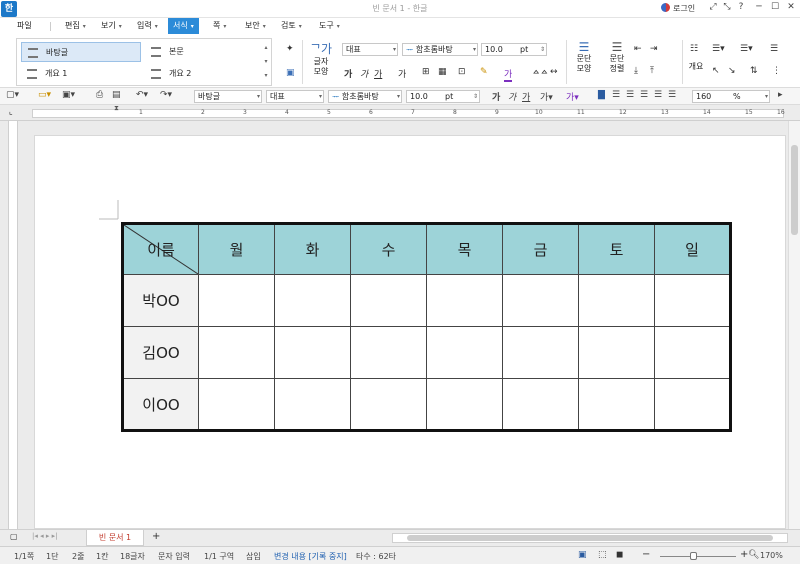 This screenshot has width=800, height=564. I want to click on two-page-icon: ◼, so click(619, 555).